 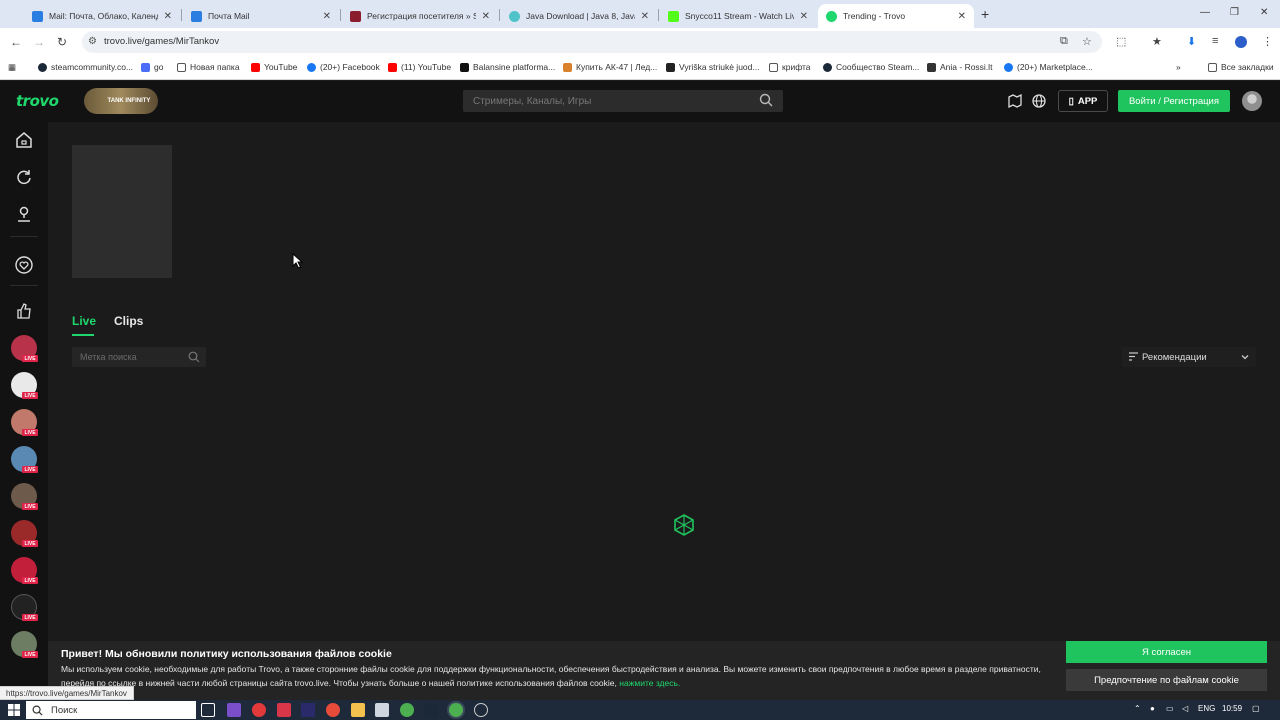 I want to click on bookmark-star-icon: ☆, so click(x=1087, y=41).